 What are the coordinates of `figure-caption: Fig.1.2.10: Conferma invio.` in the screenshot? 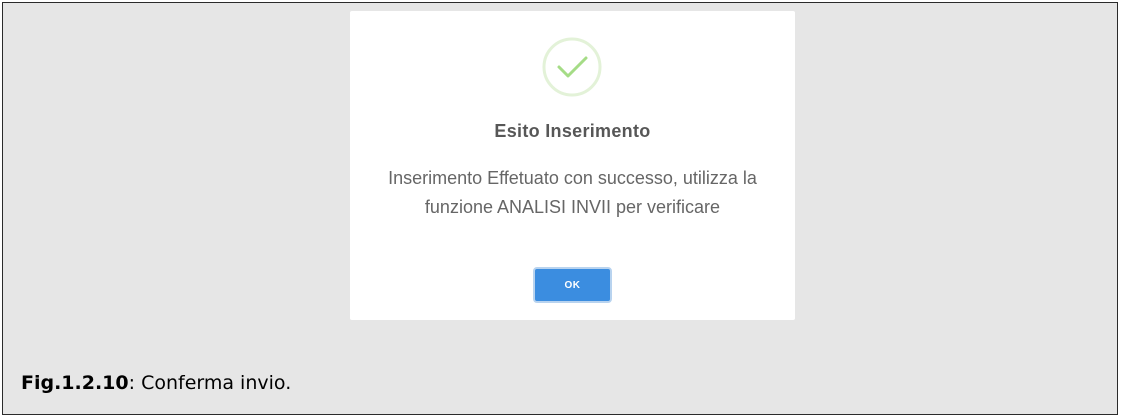 It's located at (156, 383).